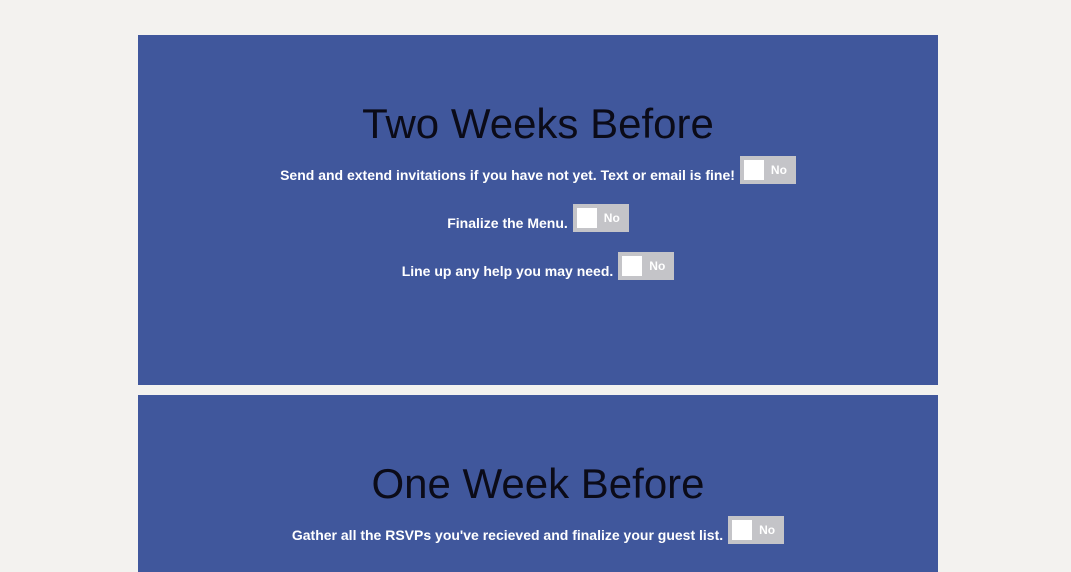 The width and height of the screenshot is (1071, 572). I want to click on task-item: Line up any help you may need. No, so click(538, 276).